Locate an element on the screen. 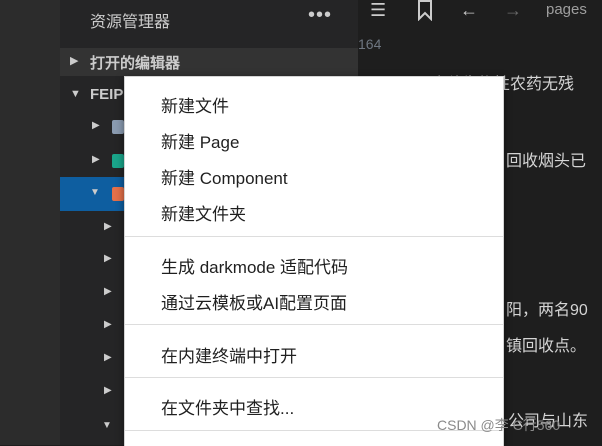 The image size is (602, 446). explorer-title: 资源管理器 is located at coordinates (130, 22).